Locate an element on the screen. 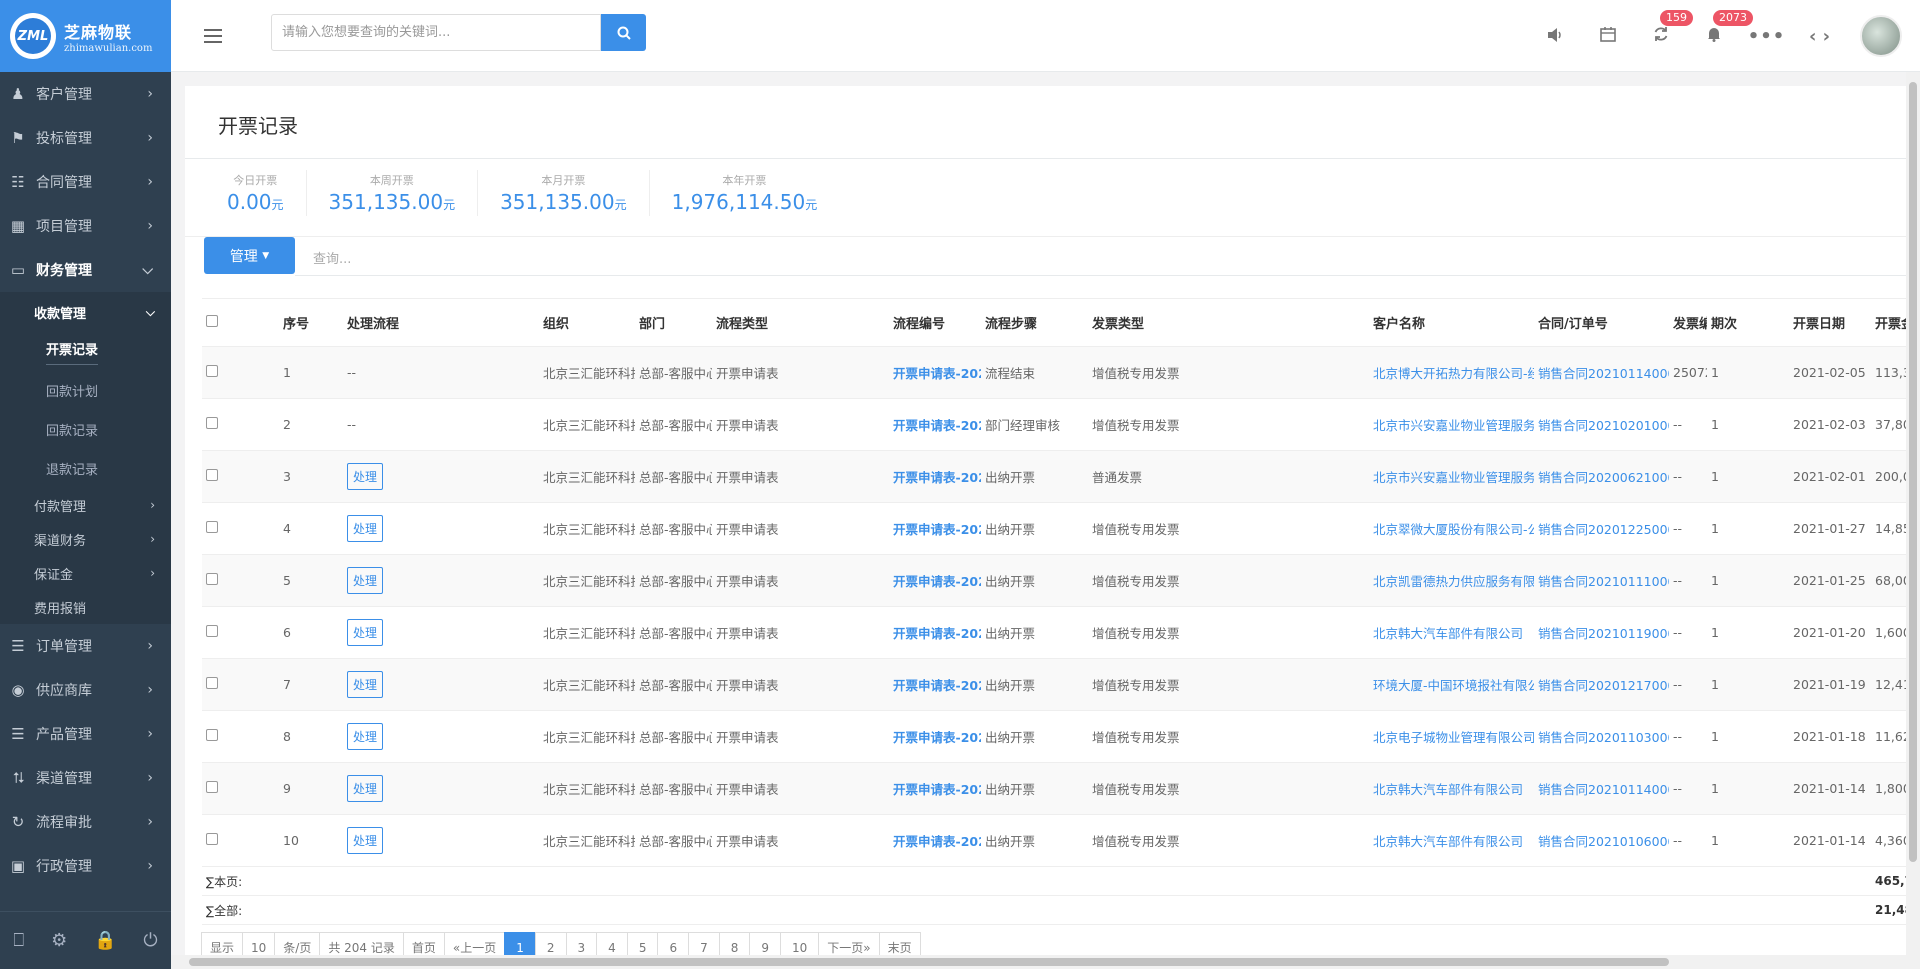  column-header: 流程类型 is located at coordinates (800, 322).